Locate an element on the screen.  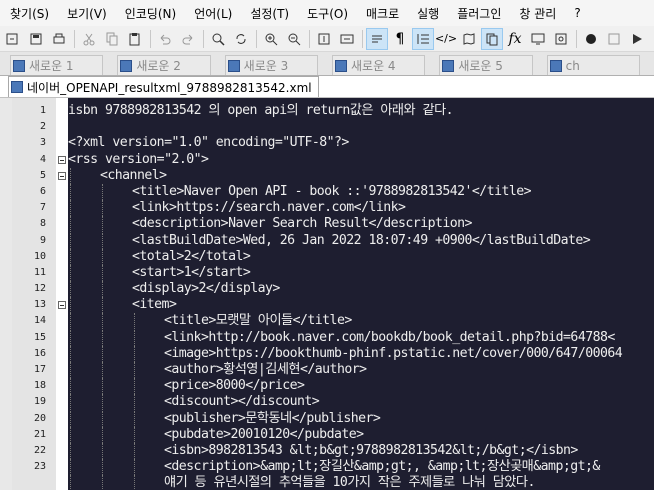
code-text: <author>황석영|김세현</author> is located at coordinates (265, 370).